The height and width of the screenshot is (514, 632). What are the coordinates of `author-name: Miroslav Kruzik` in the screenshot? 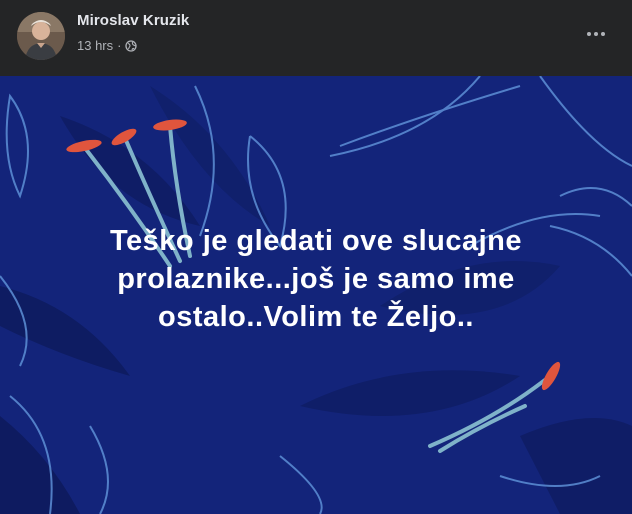 It's located at (133, 20).